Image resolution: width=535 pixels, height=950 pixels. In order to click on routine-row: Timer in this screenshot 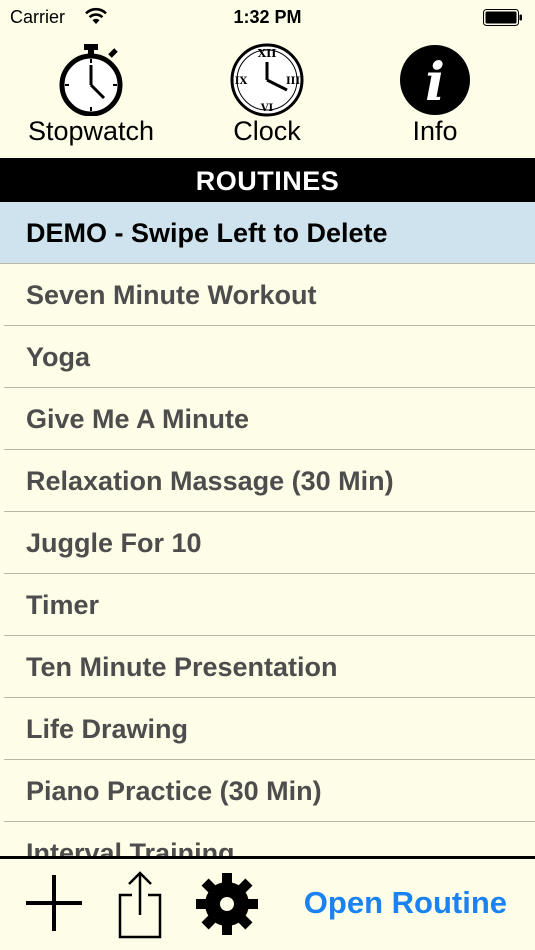, I will do `click(269, 605)`.